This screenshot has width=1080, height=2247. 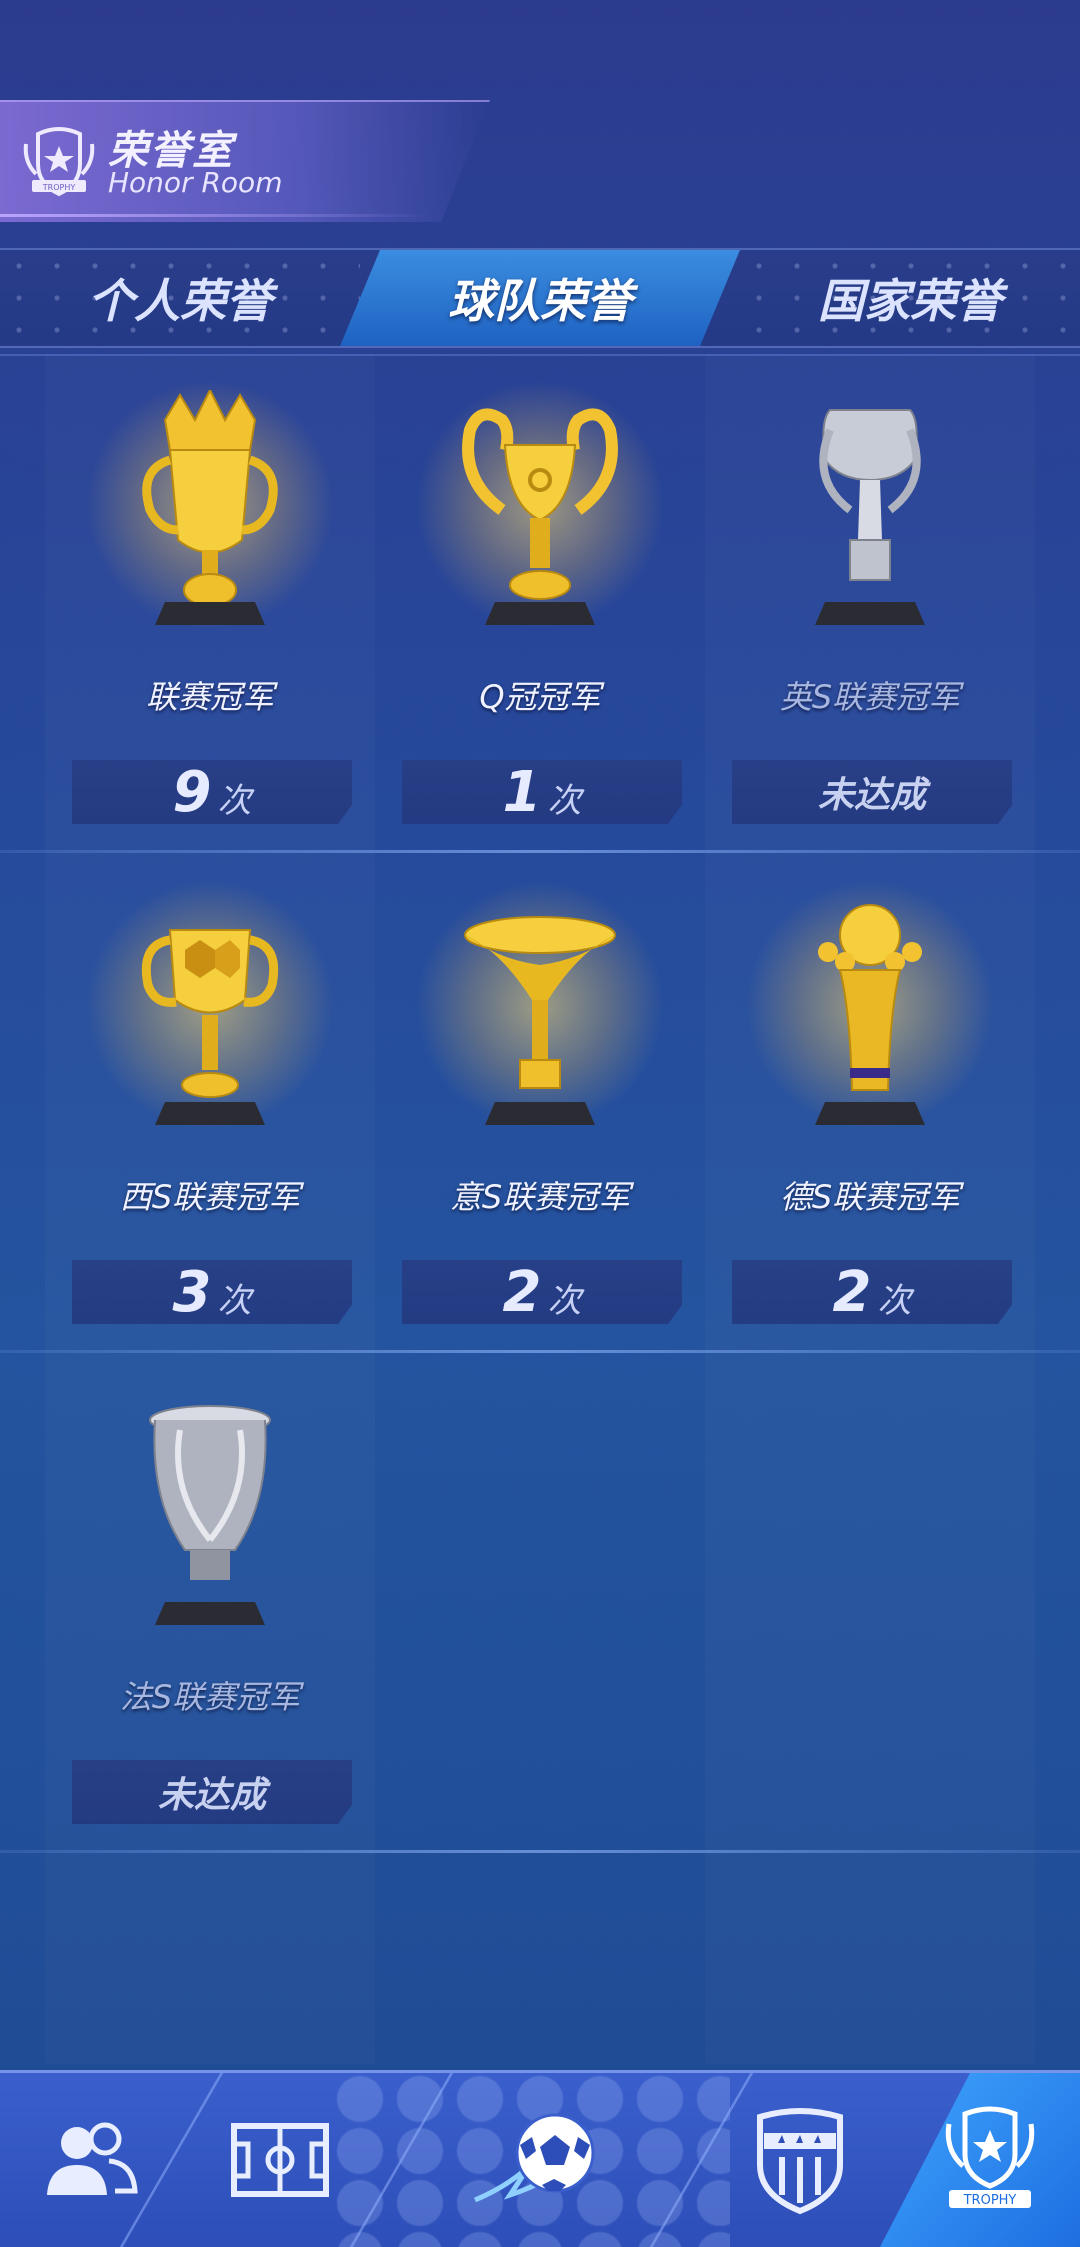 I want to click on trophy-cell-italian-league: 意S联赛冠军 2 次, so click(x=540, y=1110).